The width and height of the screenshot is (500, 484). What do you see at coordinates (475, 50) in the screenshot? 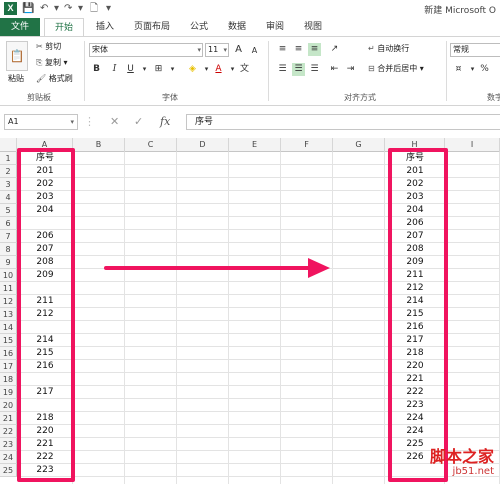
I see `number-format-select: 常规` at bounding box center [475, 50].